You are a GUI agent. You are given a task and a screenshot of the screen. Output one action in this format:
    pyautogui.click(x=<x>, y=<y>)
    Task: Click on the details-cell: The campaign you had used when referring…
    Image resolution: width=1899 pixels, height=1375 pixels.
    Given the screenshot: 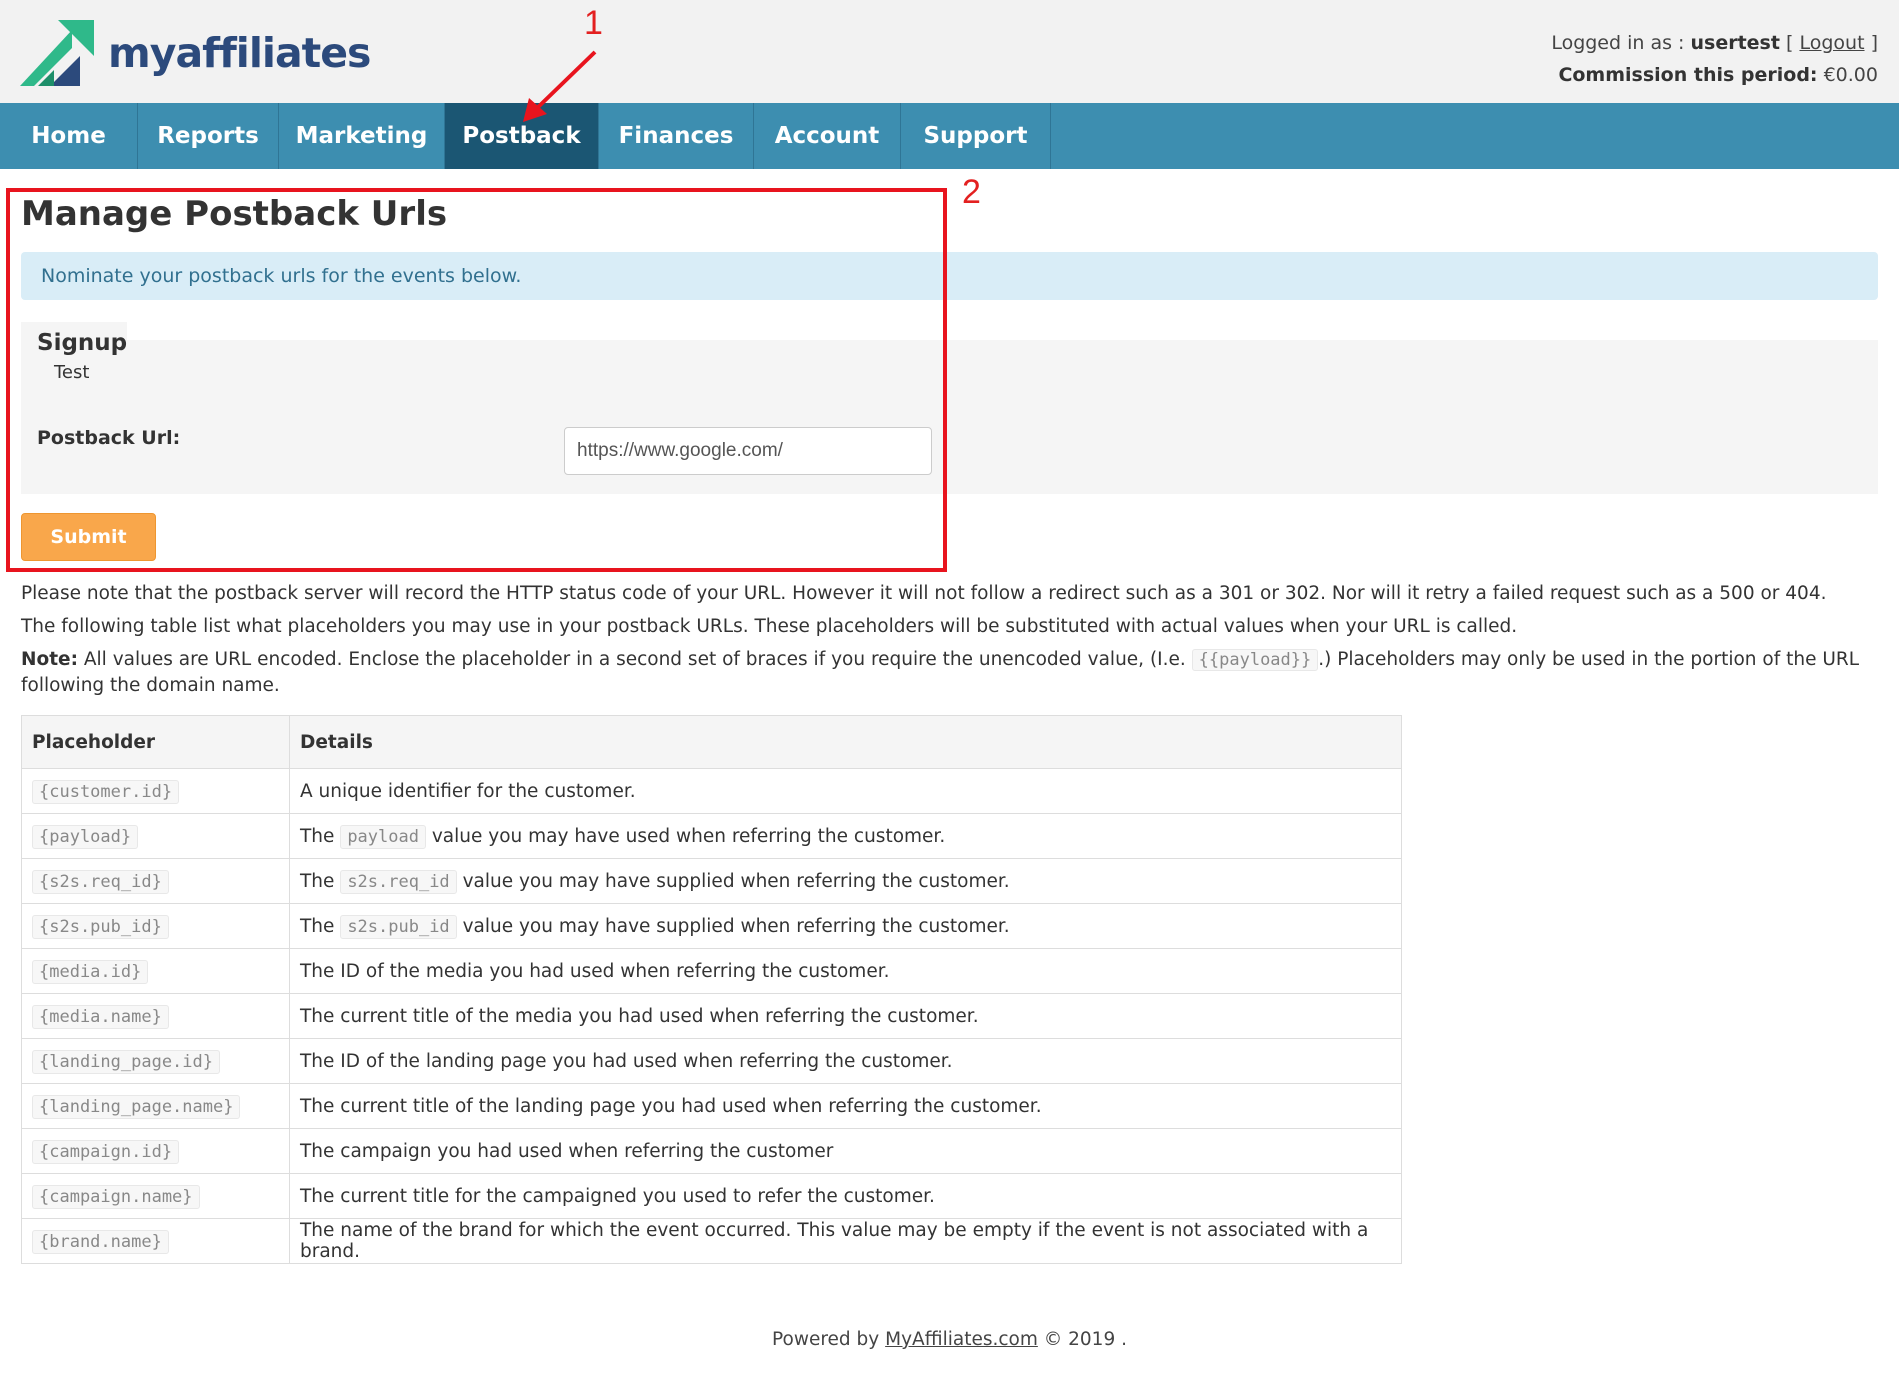 What is the action you would take?
    pyautogui.click(x=845, y=1151)
    